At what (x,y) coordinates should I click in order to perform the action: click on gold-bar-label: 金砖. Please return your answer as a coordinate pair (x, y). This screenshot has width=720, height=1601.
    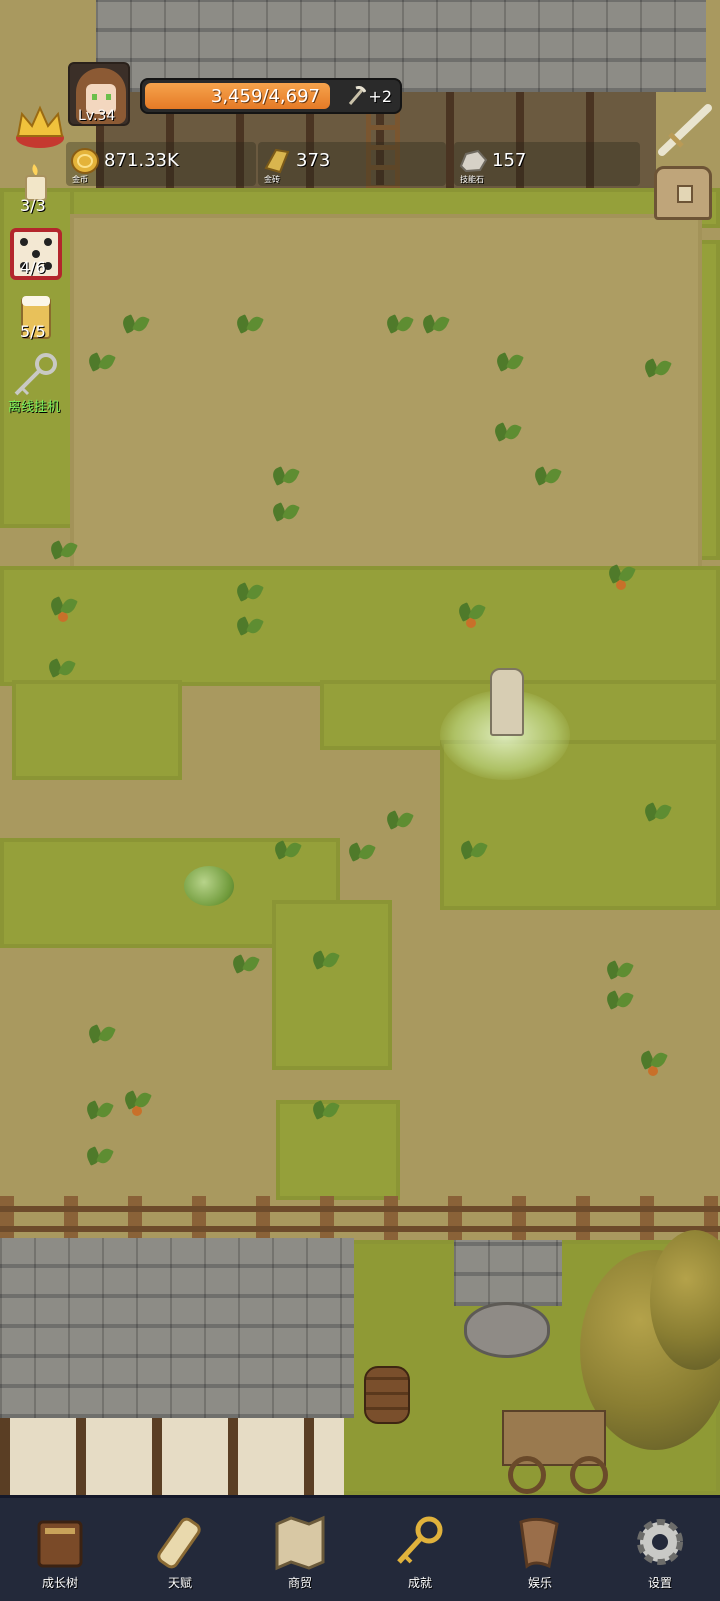
    Looking at the image, I should click on (272, 179).